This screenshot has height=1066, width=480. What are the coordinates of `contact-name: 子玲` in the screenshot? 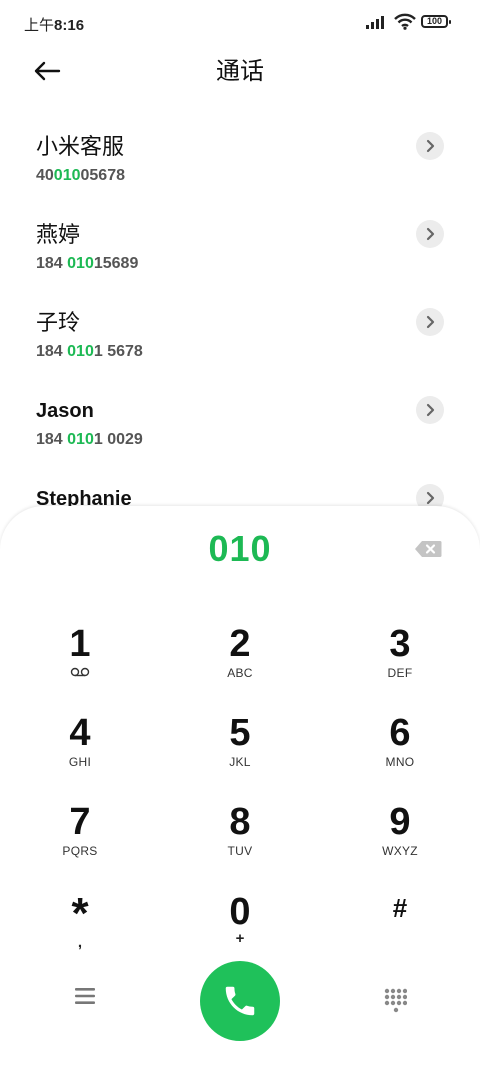 It's located at (58, 322).